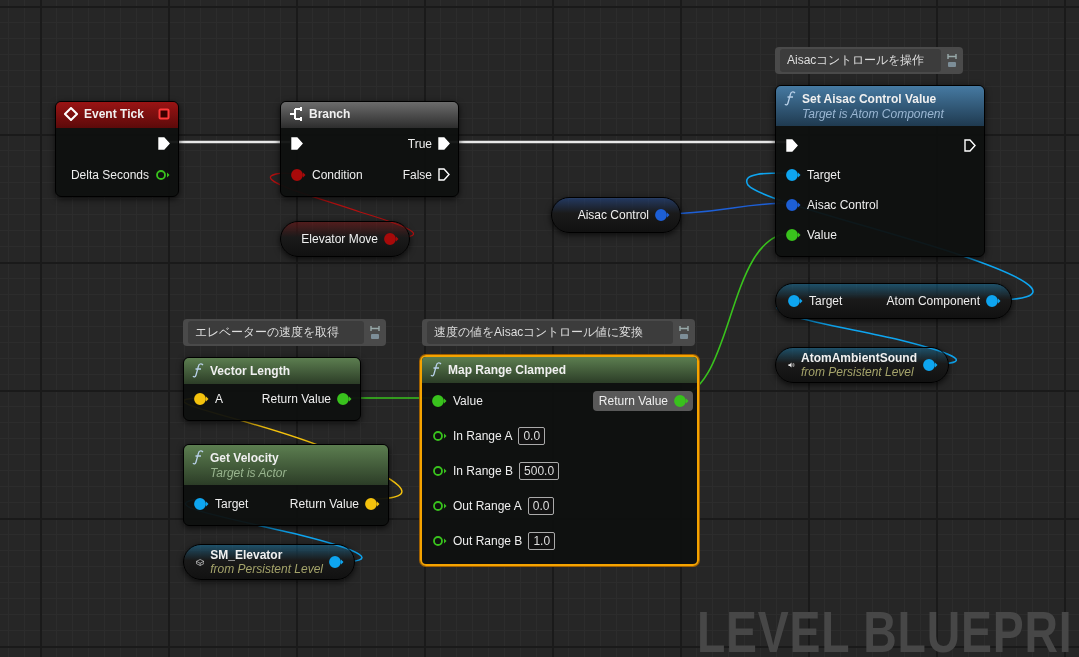 Image resolution: width=1079 pixels, height=657 pixels. Describe the element at coordinates (337, 174) in the screenshot. I see `pin-label: Condition` at that location.